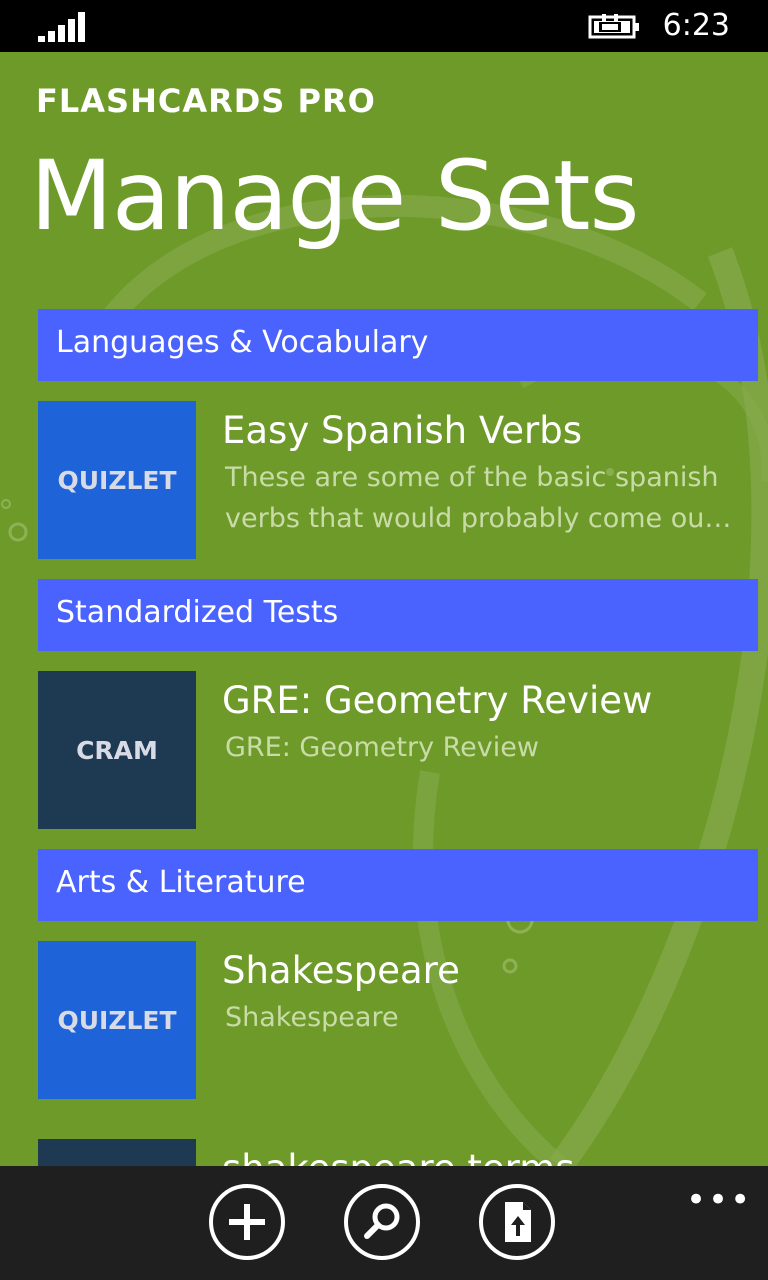 This screenshot has height=1280, width=768. I want to click on cram-tile, so click(117, 1152).